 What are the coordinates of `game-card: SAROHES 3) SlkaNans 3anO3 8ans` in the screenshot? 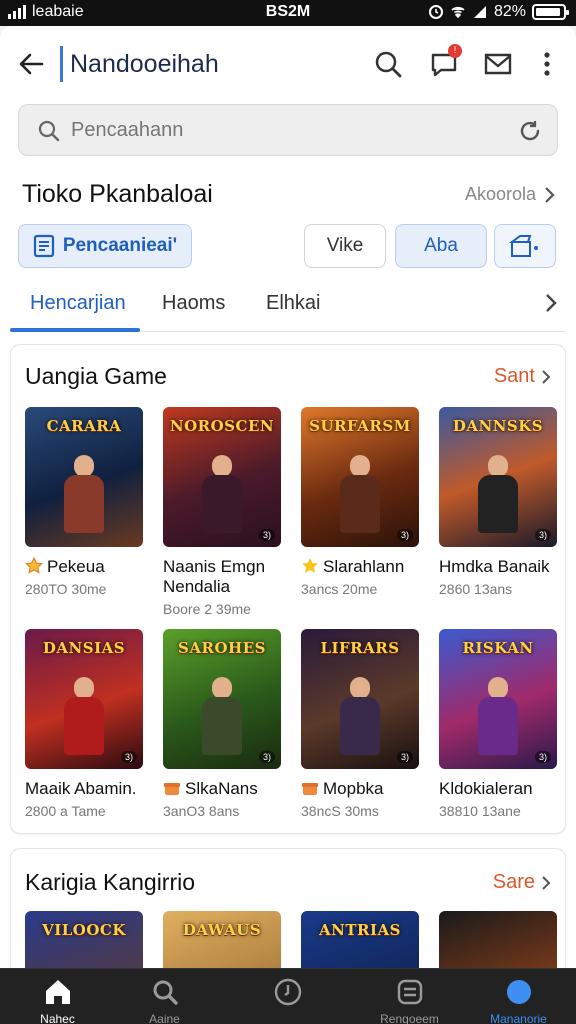 It's located at (222, 724).